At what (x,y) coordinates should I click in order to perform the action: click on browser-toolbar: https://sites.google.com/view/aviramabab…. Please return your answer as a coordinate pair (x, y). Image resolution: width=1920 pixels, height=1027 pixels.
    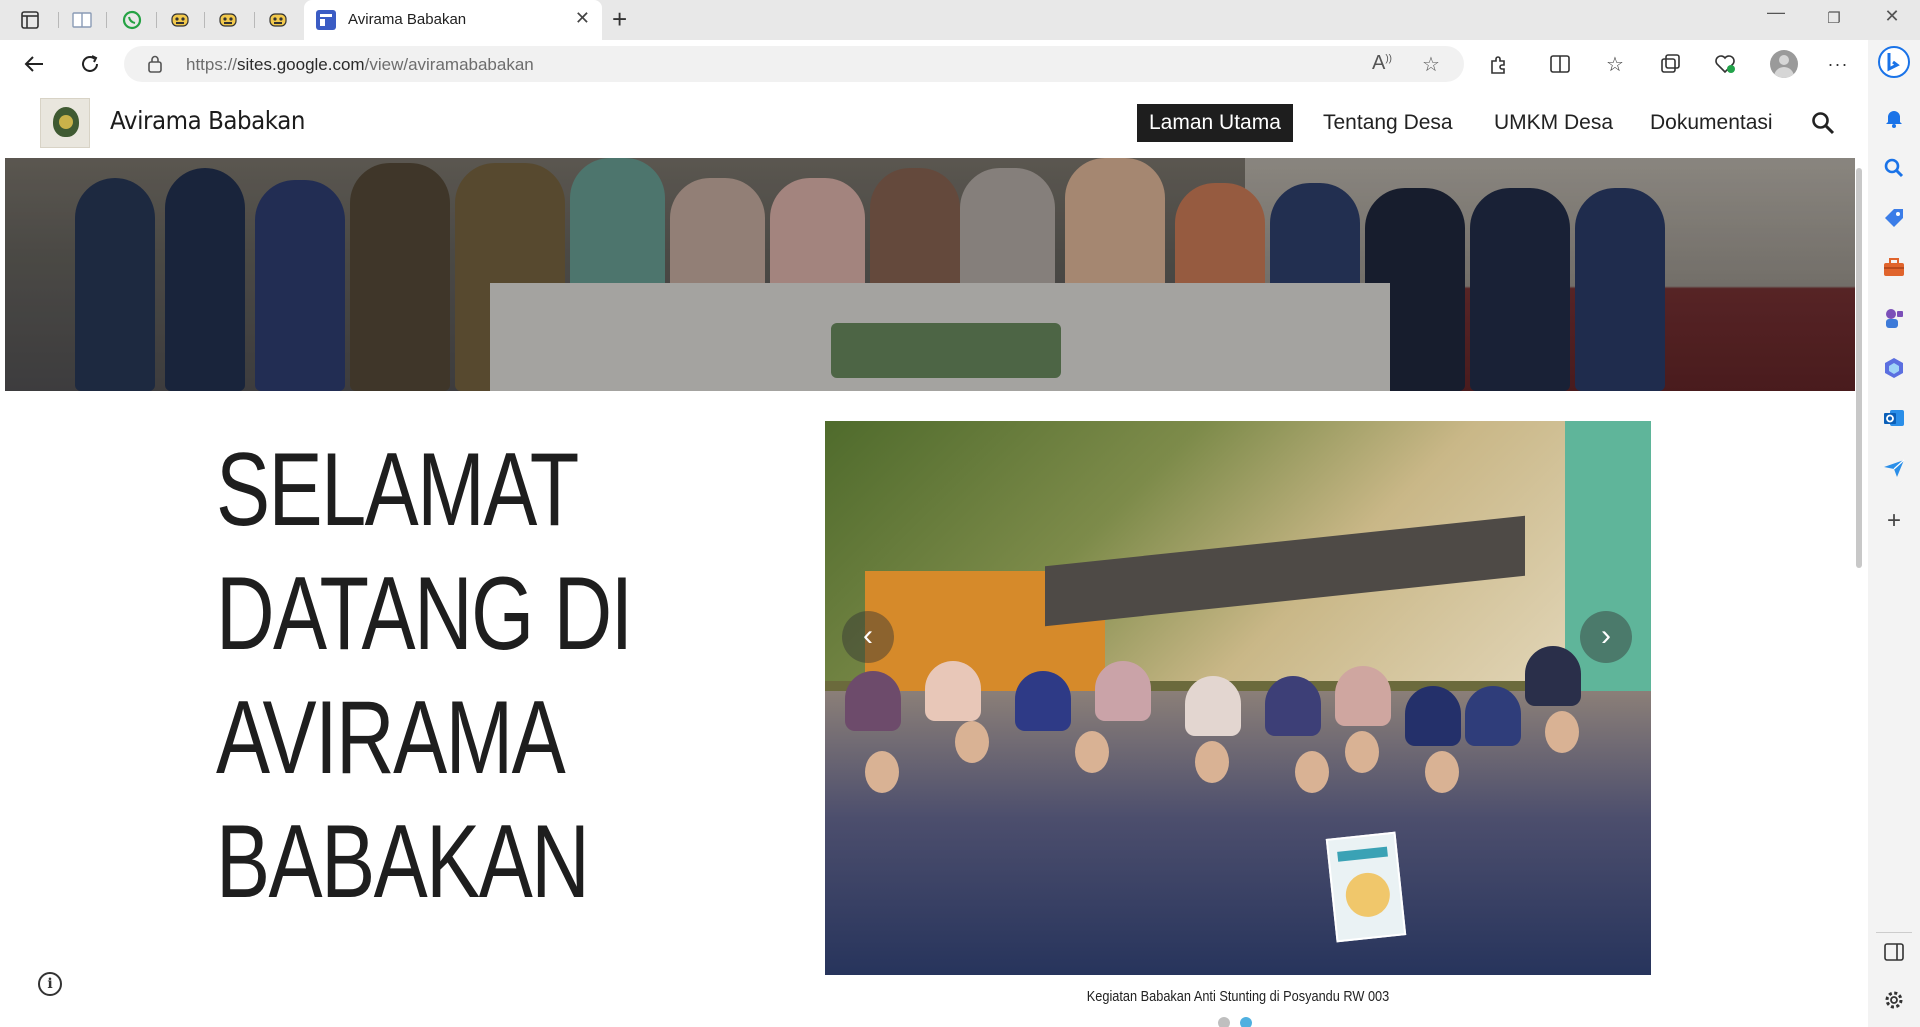
    Looking at the image, I should click on (960, 64).